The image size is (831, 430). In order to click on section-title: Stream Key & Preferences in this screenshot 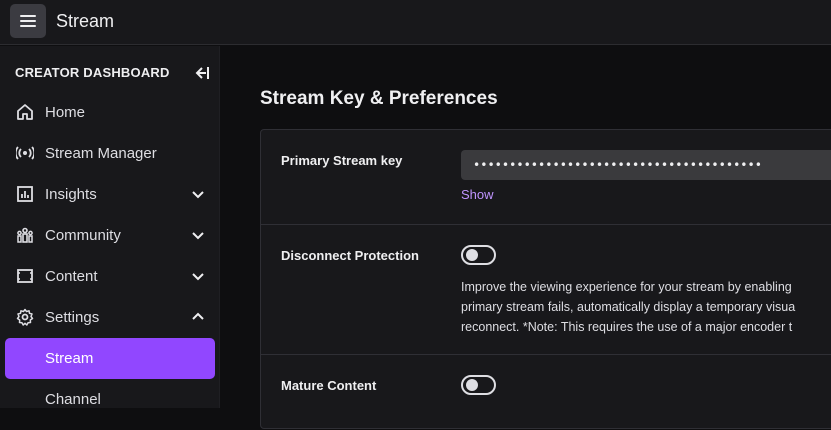, I will do `click(379, 98)`.